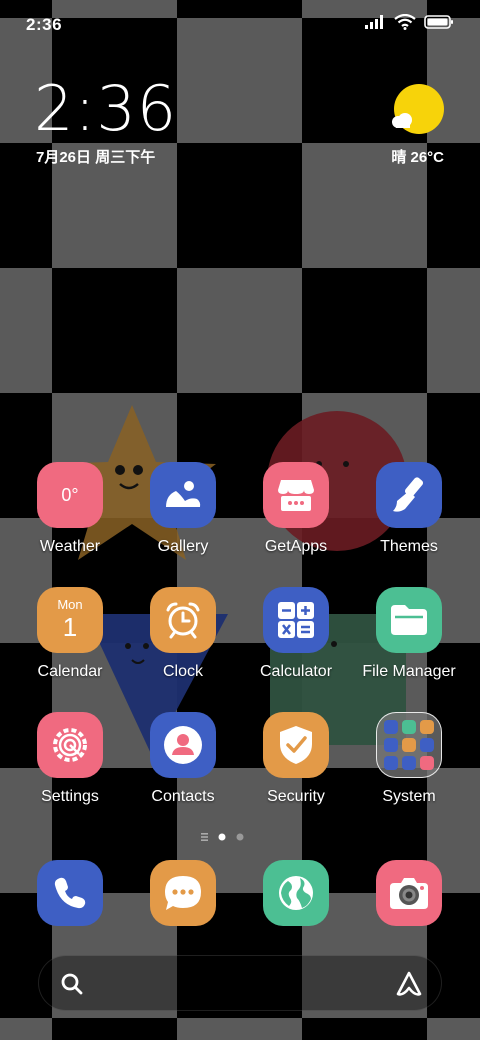 The image size is (480, 1040). I want to click on app-calculator: Calculator, so click(296, 642).